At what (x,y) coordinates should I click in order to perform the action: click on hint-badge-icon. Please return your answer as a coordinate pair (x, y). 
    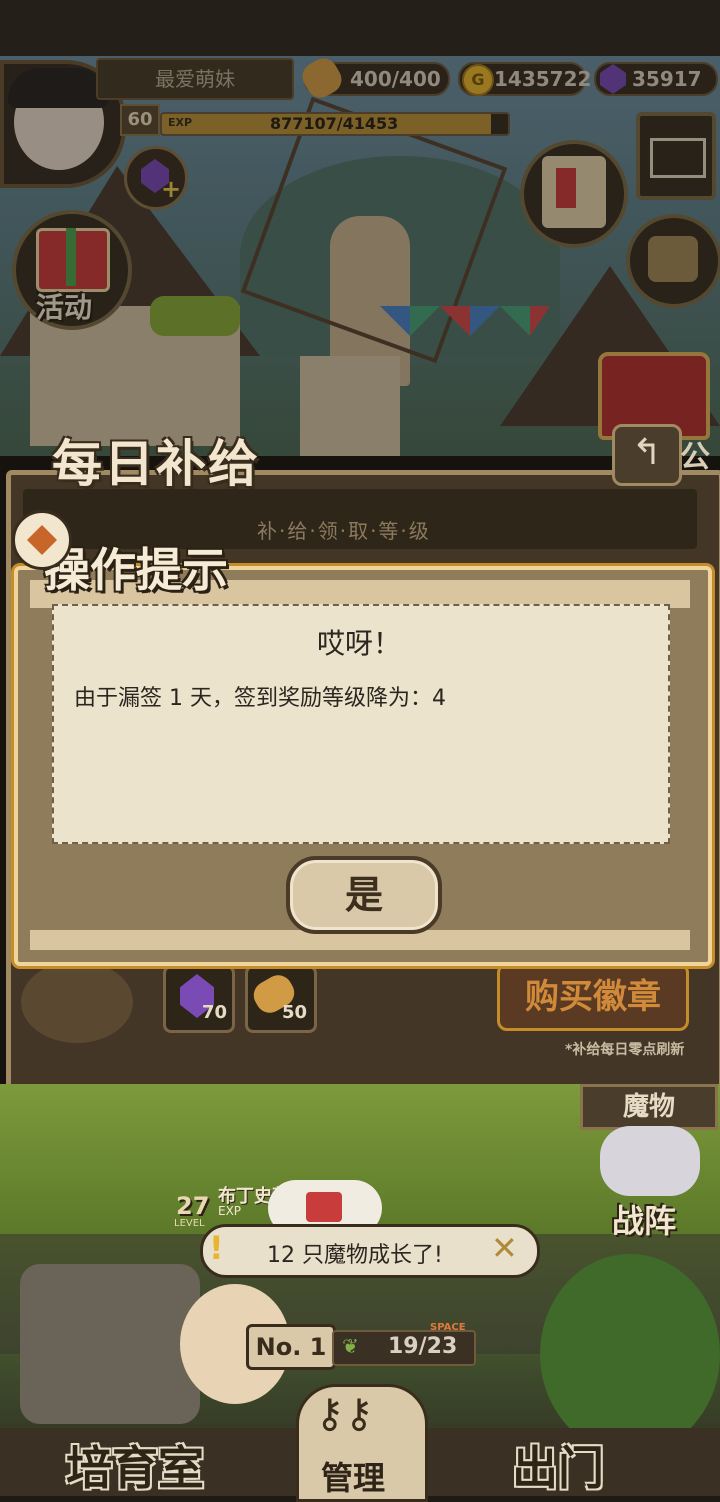
    Looking at the image, I should click on (42, 540).